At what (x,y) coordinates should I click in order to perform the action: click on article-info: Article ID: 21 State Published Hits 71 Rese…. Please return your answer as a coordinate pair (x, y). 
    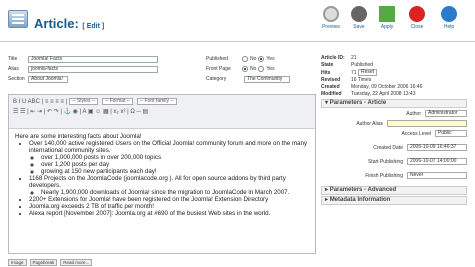
    Looking at the image, I should click on (372, 76).